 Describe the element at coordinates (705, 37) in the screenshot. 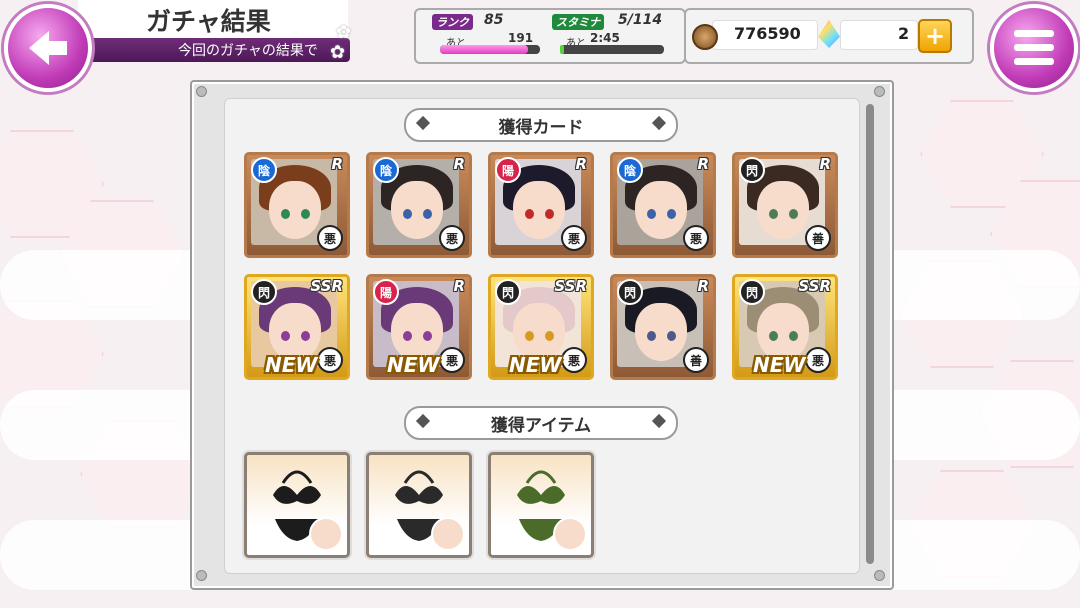

I see `coin-icon` at that location.